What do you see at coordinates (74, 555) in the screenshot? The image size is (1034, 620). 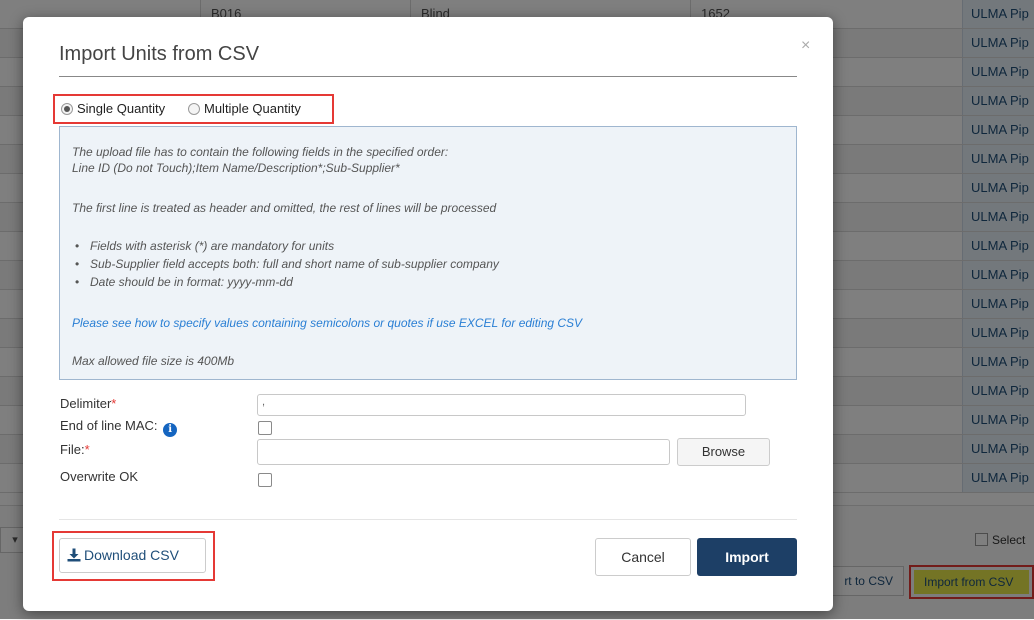 I see `download-icon` at bounding box center [74, 555].